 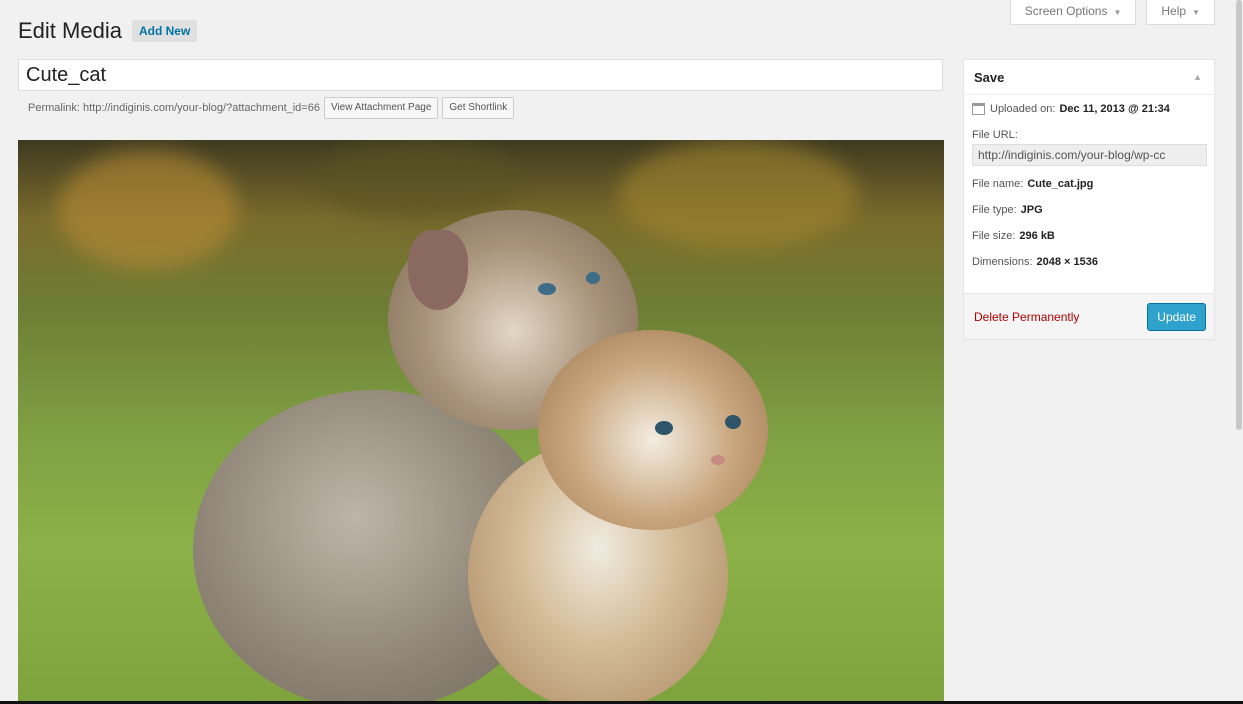 I want to click on add-new-button: Add New, so click(x=164, y=31).